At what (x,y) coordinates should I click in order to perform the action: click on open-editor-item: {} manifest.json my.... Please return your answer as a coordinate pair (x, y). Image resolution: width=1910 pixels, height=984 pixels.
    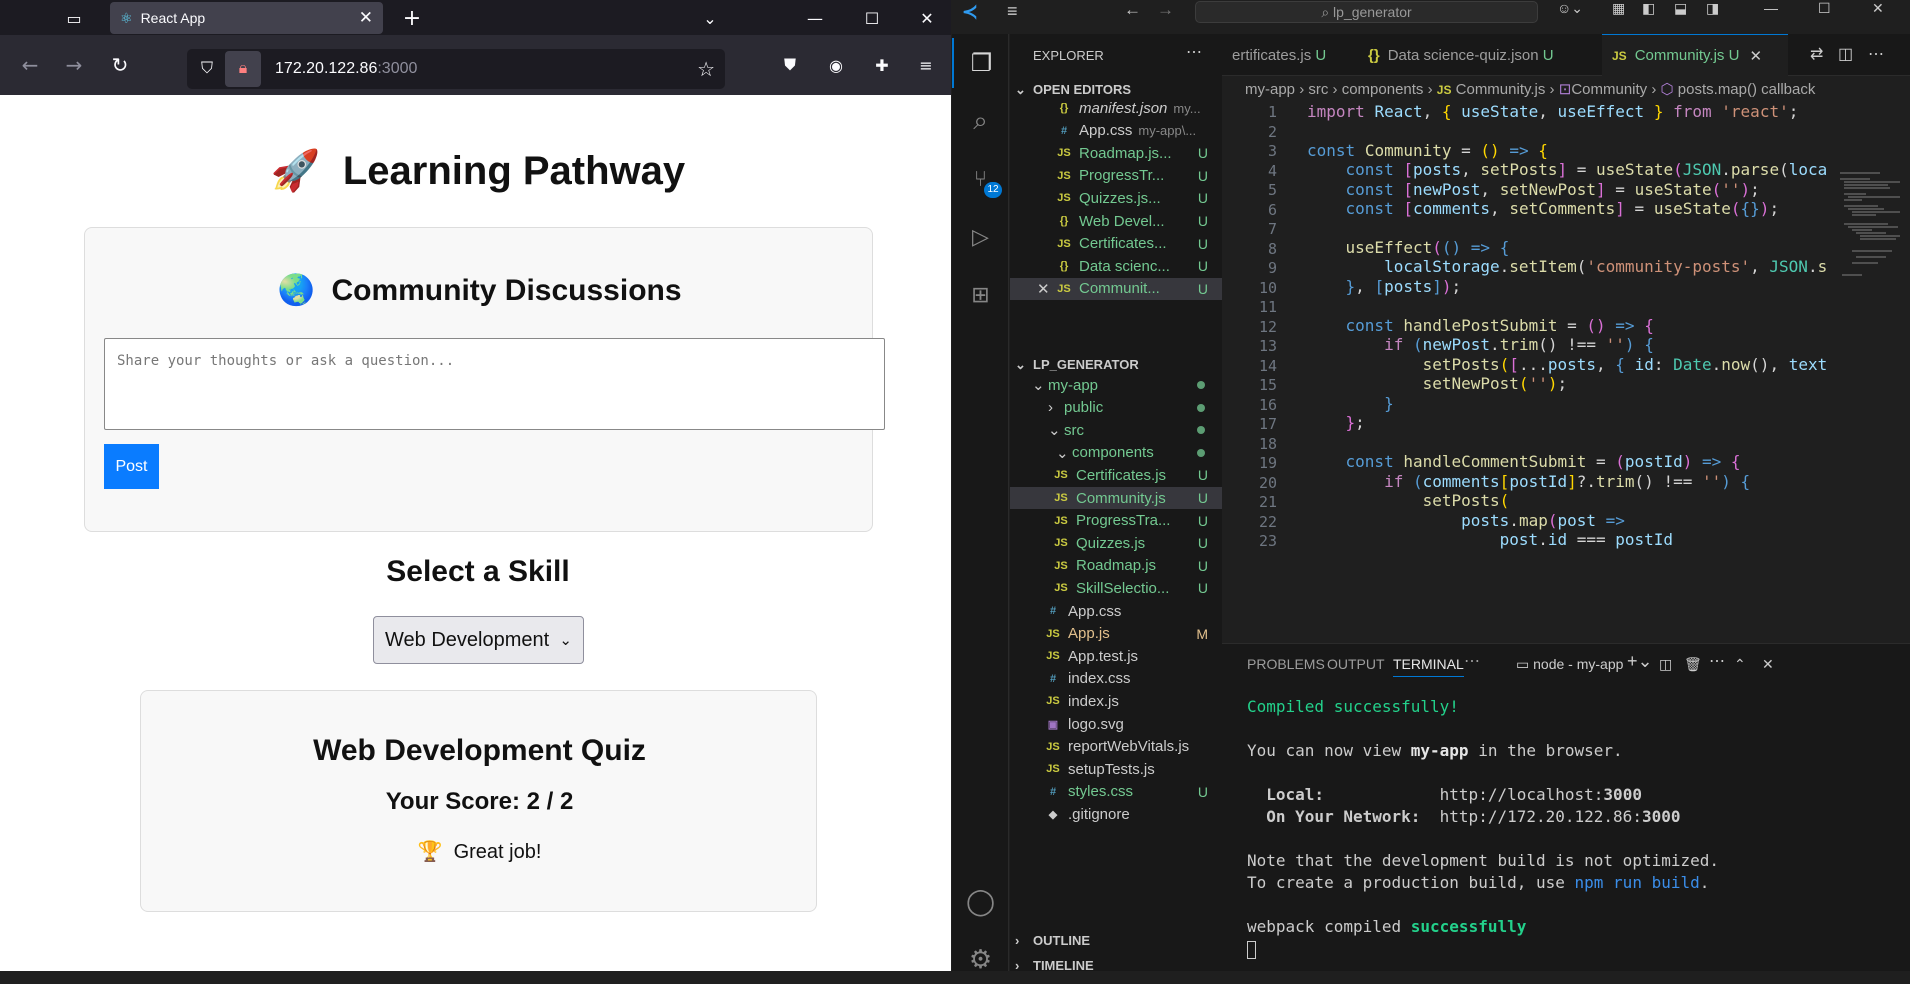
    Looking at the image, I should click on (1116, 108).